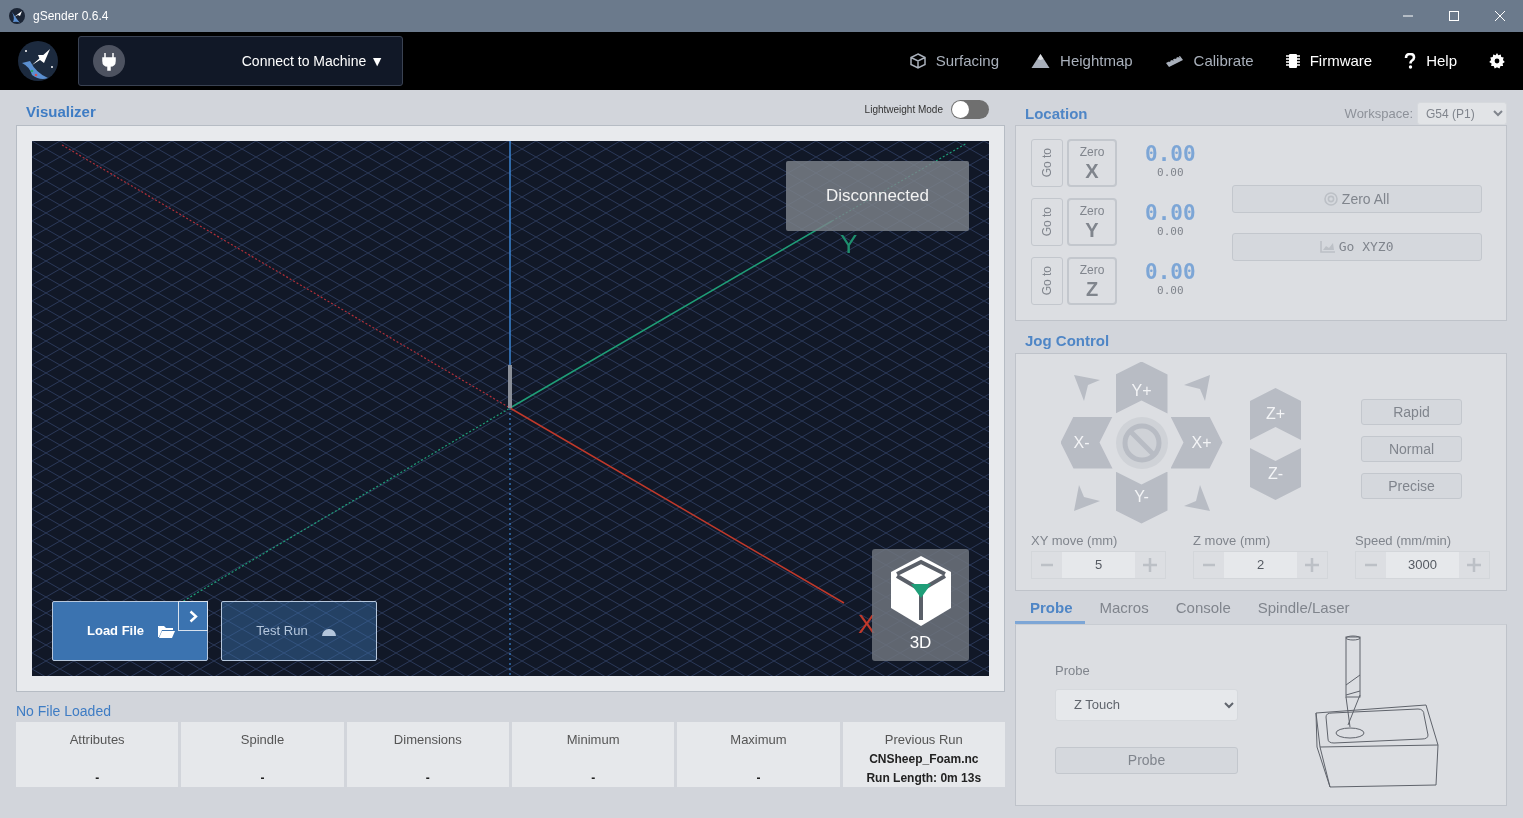 The height and width of the screenshot is (818, 1523). I want to click on section-title: Location, so click(1056, 113).